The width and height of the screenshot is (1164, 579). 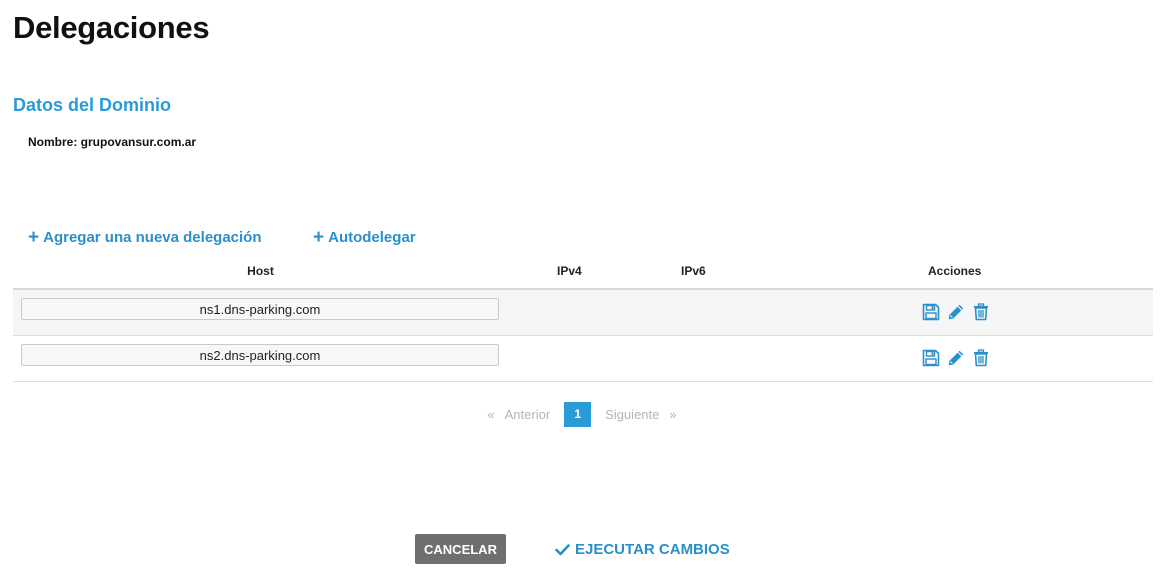 I want to click on add-delegation-label: Agregar una nueva delegación, so click(x=152, y=237).